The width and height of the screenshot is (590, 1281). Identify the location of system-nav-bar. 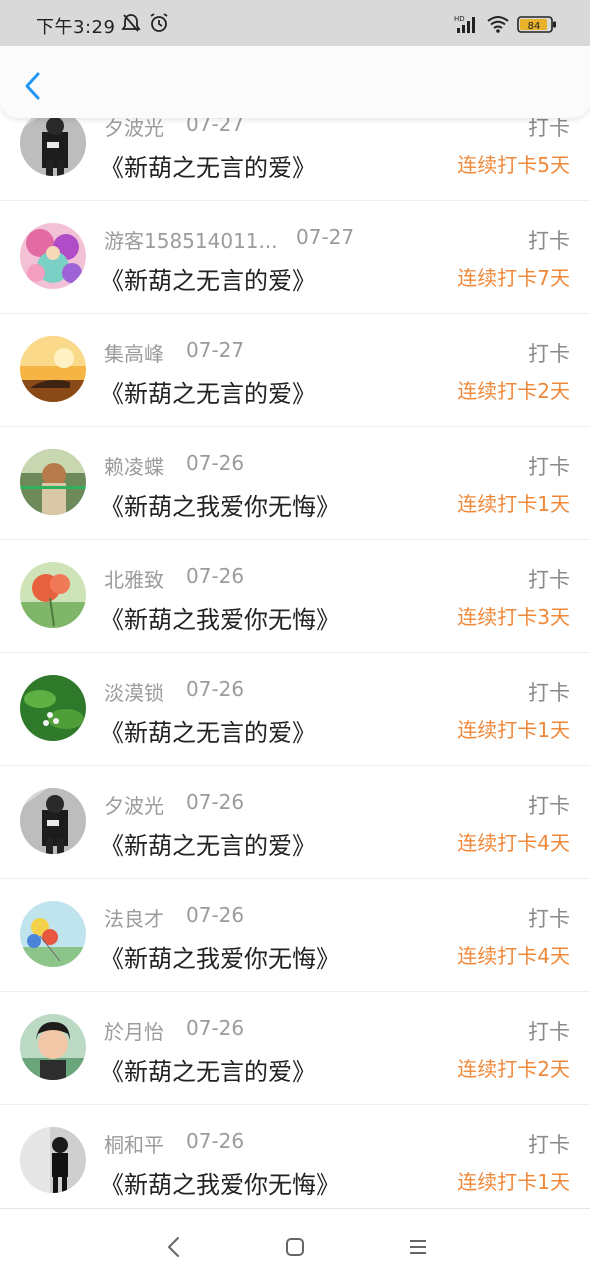
(295, 1244).